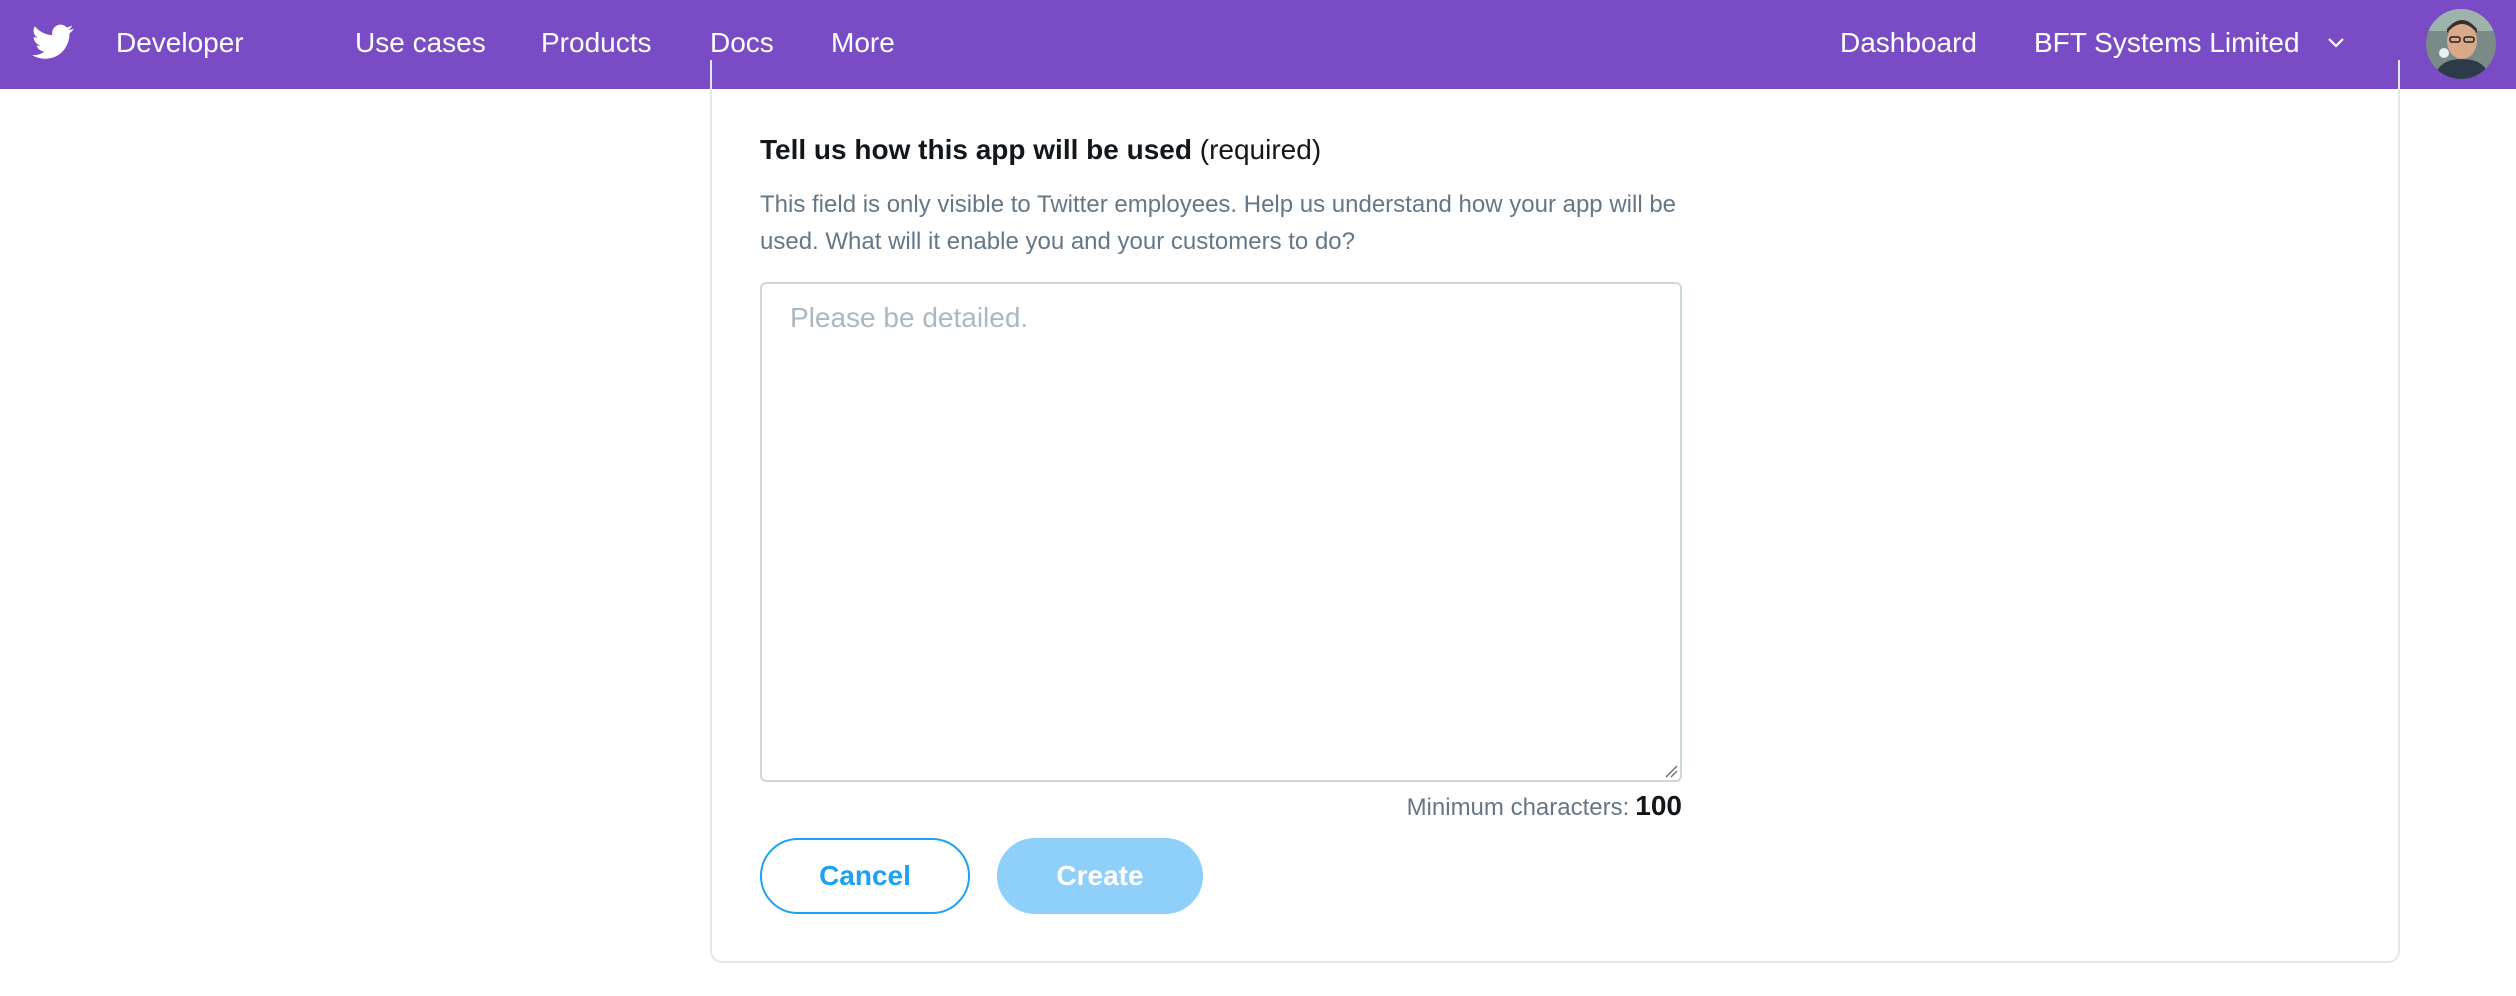  What do you see at coordinates (180, 44) in the screenshot?
I see `nav-brand-developer: Developer` at bounding box center [180, 44].